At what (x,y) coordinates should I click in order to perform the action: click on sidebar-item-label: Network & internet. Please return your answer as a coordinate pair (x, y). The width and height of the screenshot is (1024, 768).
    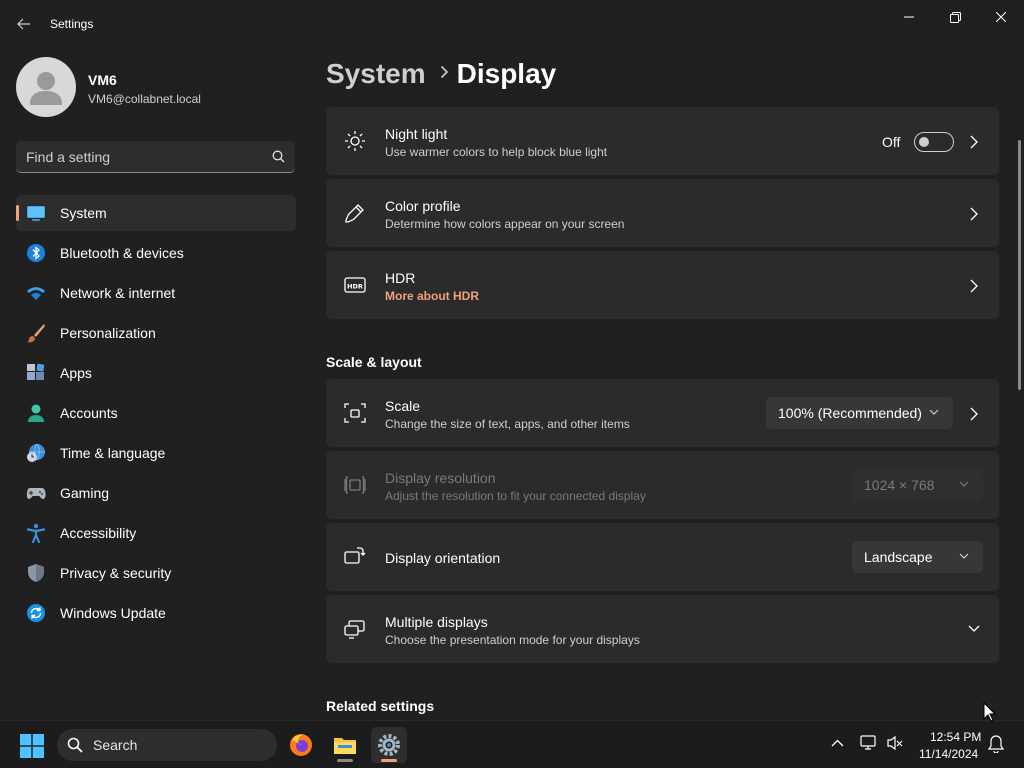
    Looking at the image, I should click on (118, 293).